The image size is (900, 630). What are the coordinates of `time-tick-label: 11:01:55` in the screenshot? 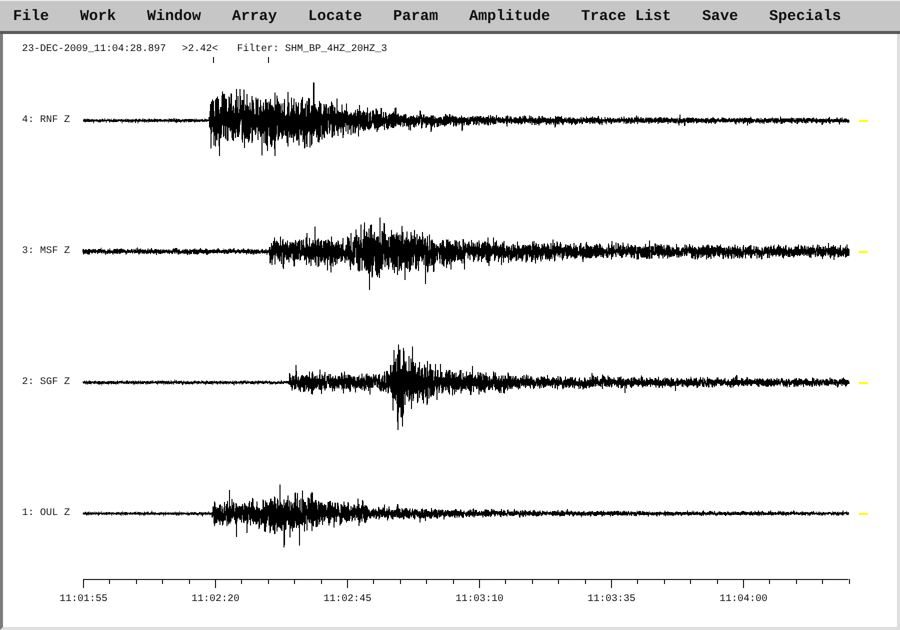 It's located at (84, 599).